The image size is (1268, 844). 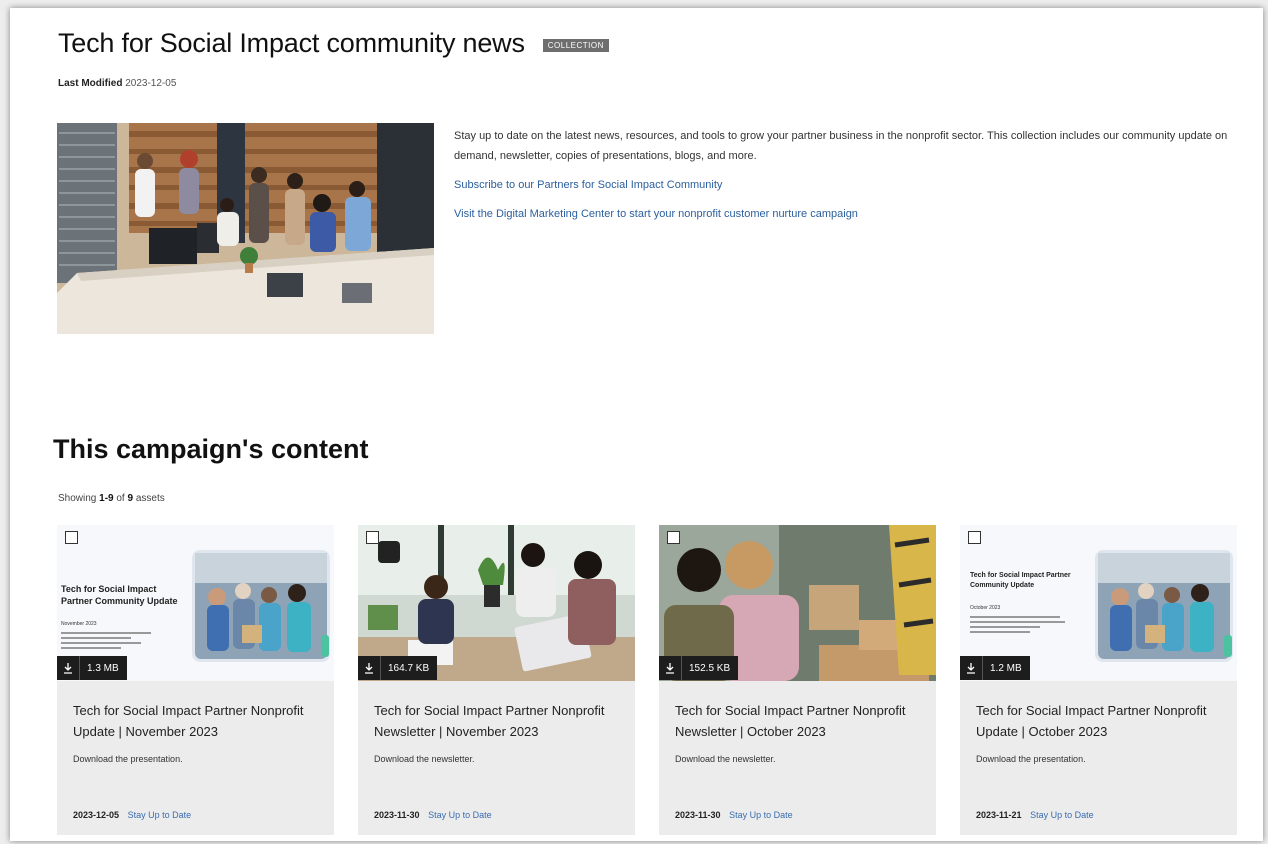 I want to click on page-title: Tech for Social Impact community news, so click(x=291, y=43).